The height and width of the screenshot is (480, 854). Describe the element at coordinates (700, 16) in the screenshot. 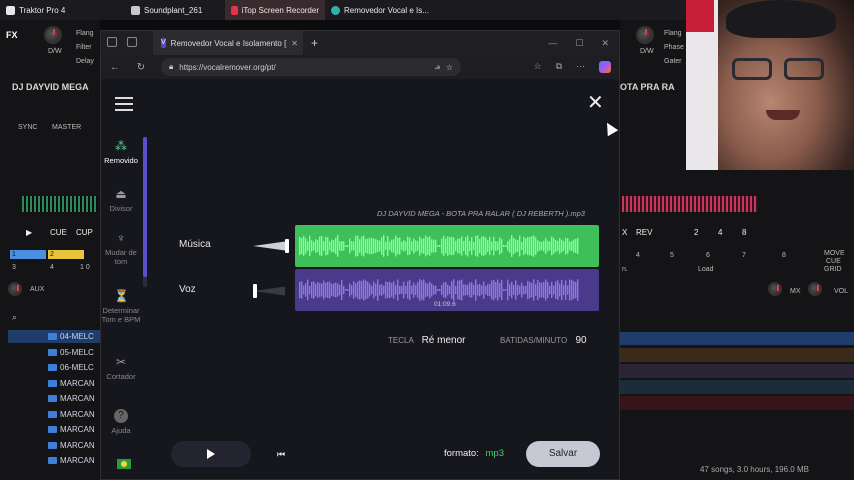

I see `webcam-red-object` at that location.